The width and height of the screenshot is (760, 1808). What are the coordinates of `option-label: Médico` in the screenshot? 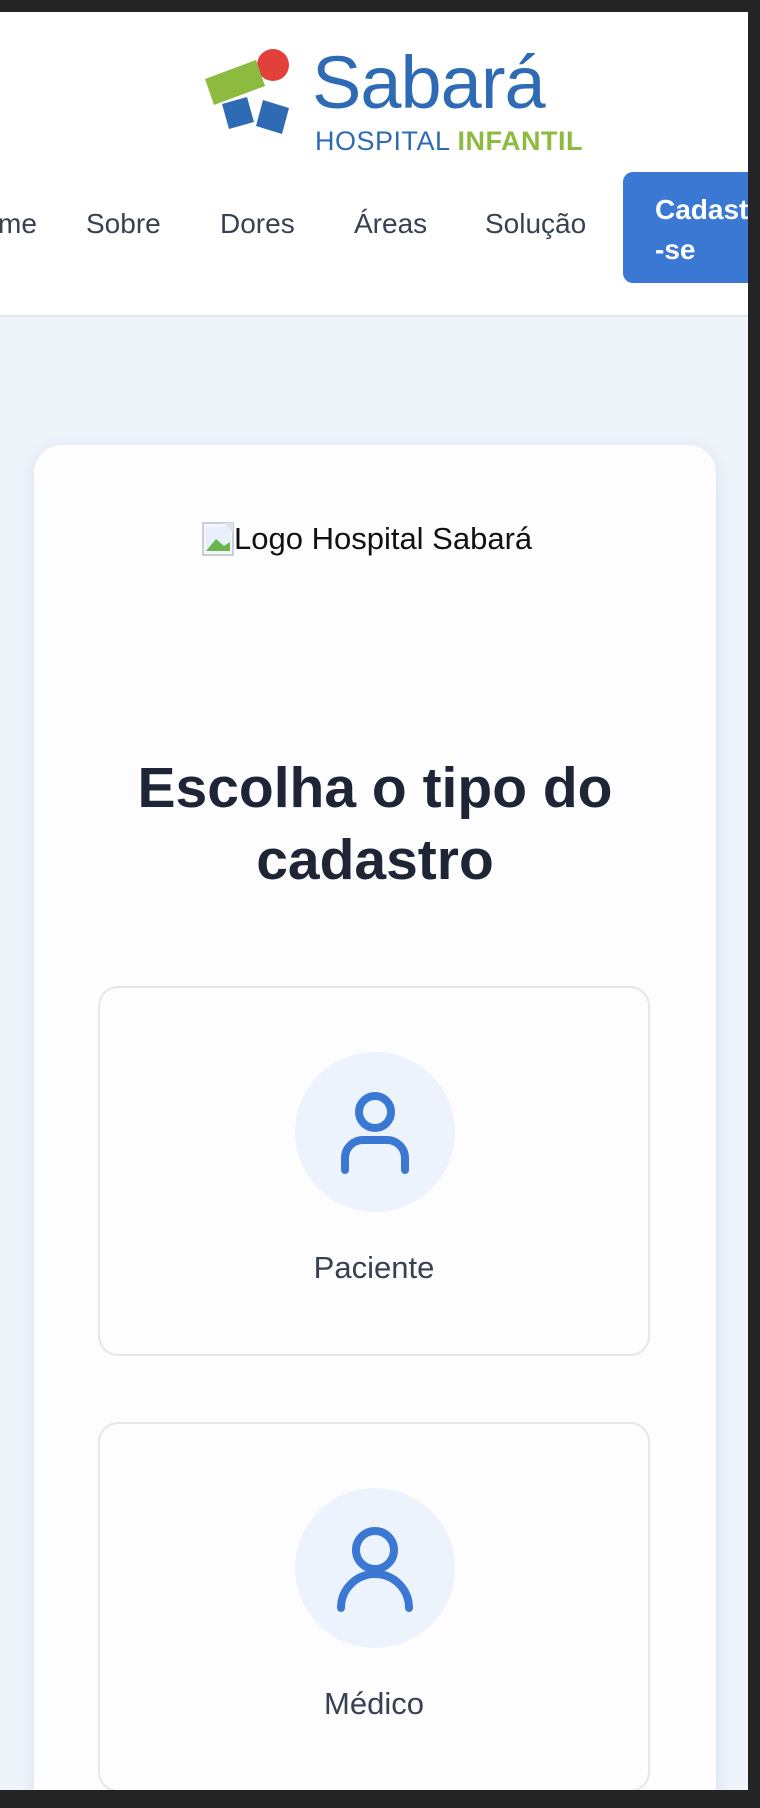 It's located at (374, 1703).